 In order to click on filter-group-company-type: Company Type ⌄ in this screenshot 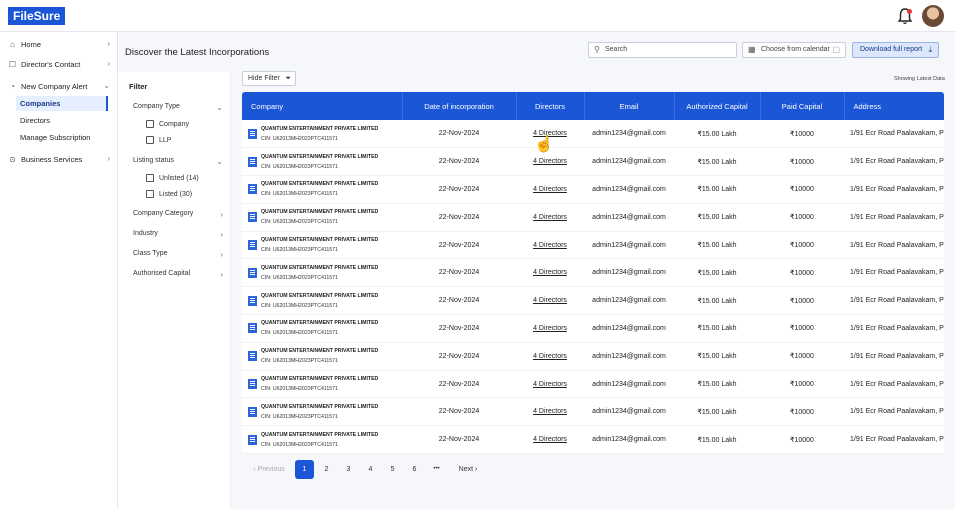, I will do `click(178, 107)`.